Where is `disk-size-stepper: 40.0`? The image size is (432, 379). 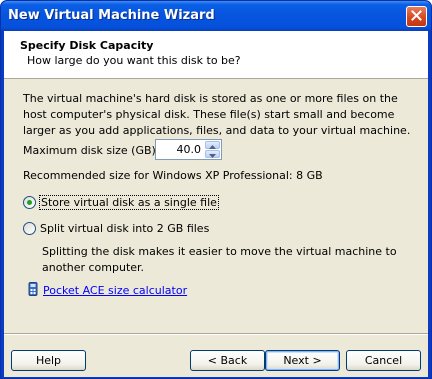
disk-size-stepper: 40.0 is located at coordinates (188, 149).